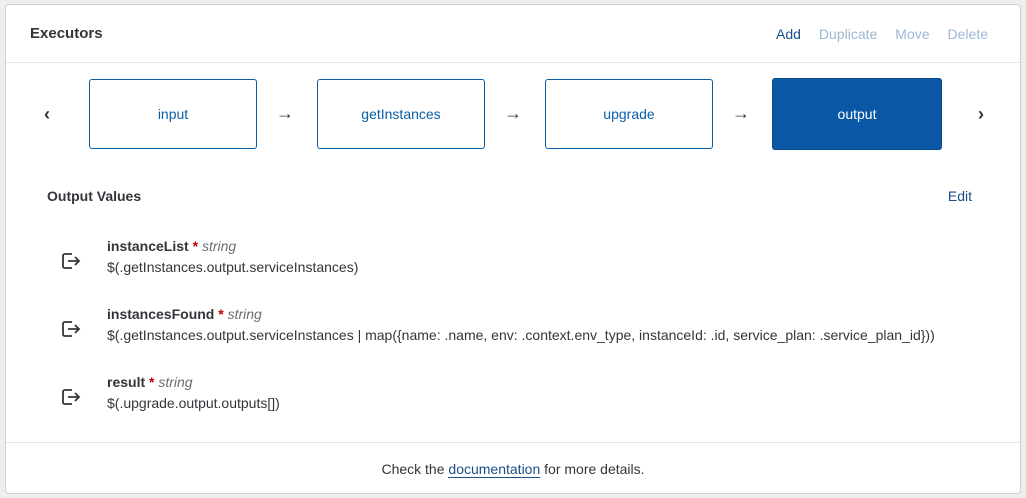 The image size is (1026, 498). I want to click on toolbar: Add Duplicate Move Delete, so click(882, 34).